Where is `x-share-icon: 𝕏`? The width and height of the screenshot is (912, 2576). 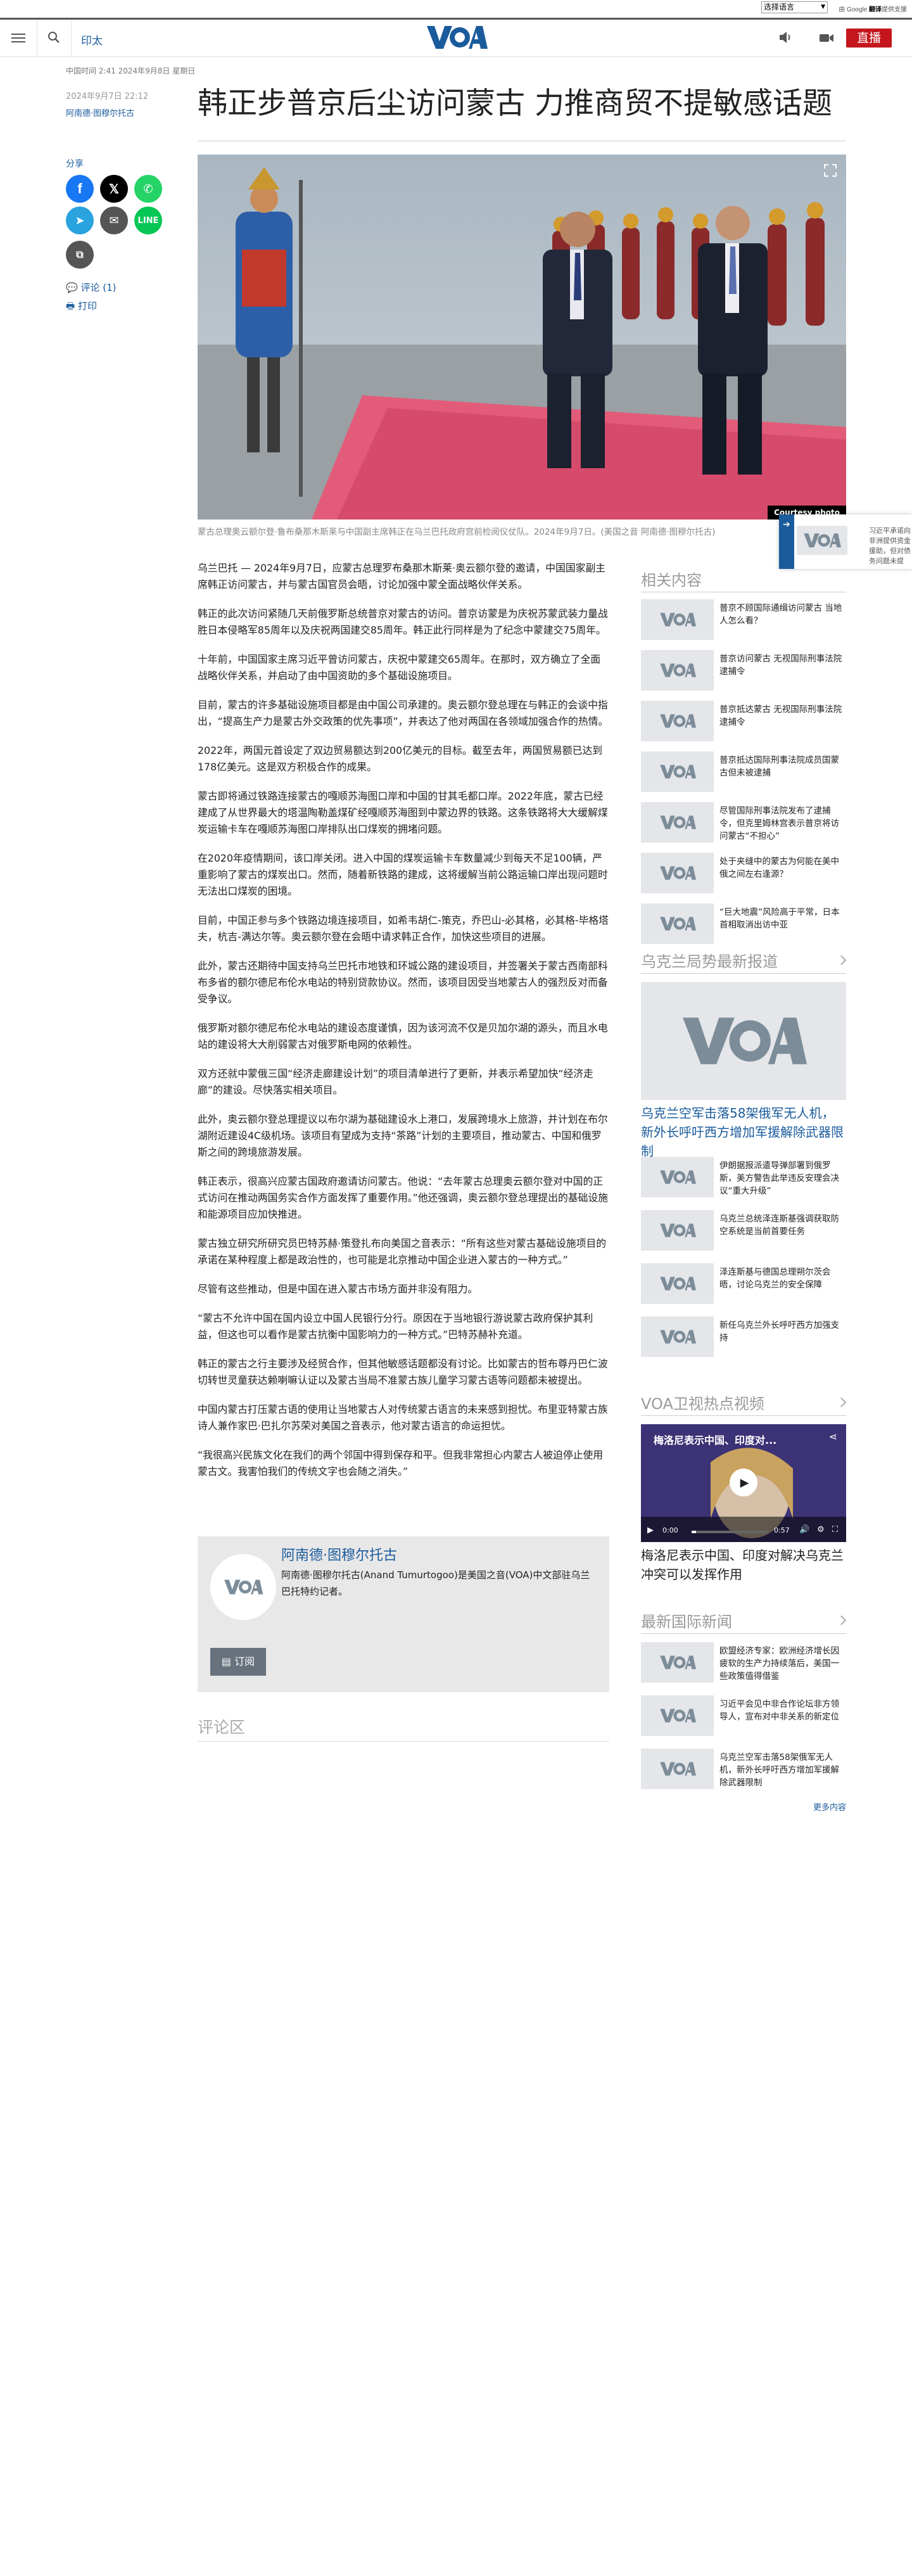
x-share-icon: 𝕏 is located at coordinates (114, 189).